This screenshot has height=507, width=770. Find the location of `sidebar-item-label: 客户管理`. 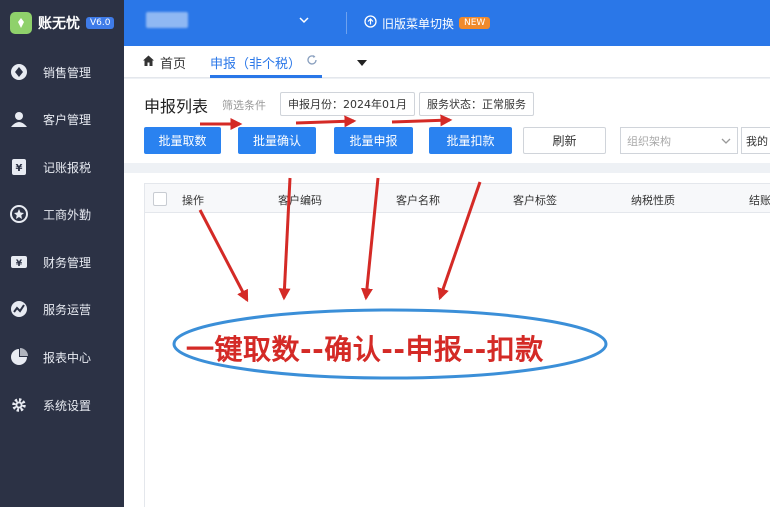

sidebar-item-label: 客户管理 is located at coordinates (67, 119).